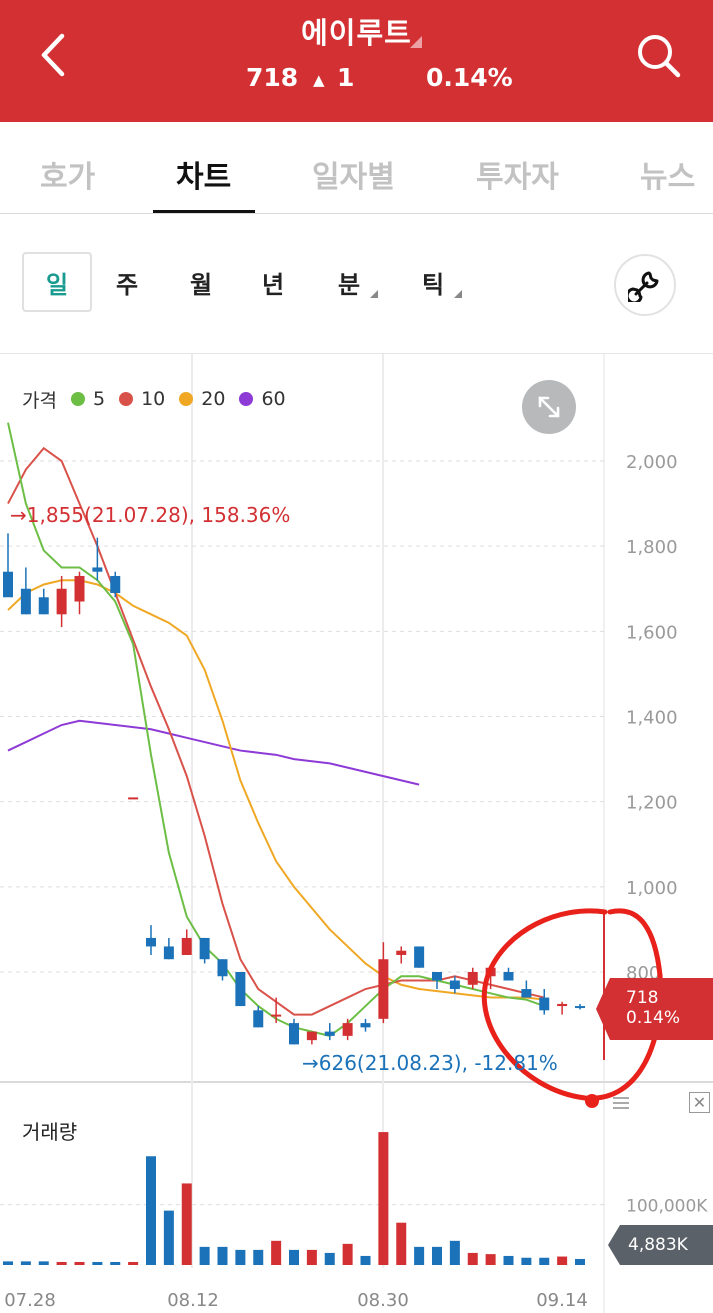 The image size is (713, 1313). What do you see at coordinates (204, 211) in the screenshot?
I see `active-tab-indicator` at bounding box center [204, 211].